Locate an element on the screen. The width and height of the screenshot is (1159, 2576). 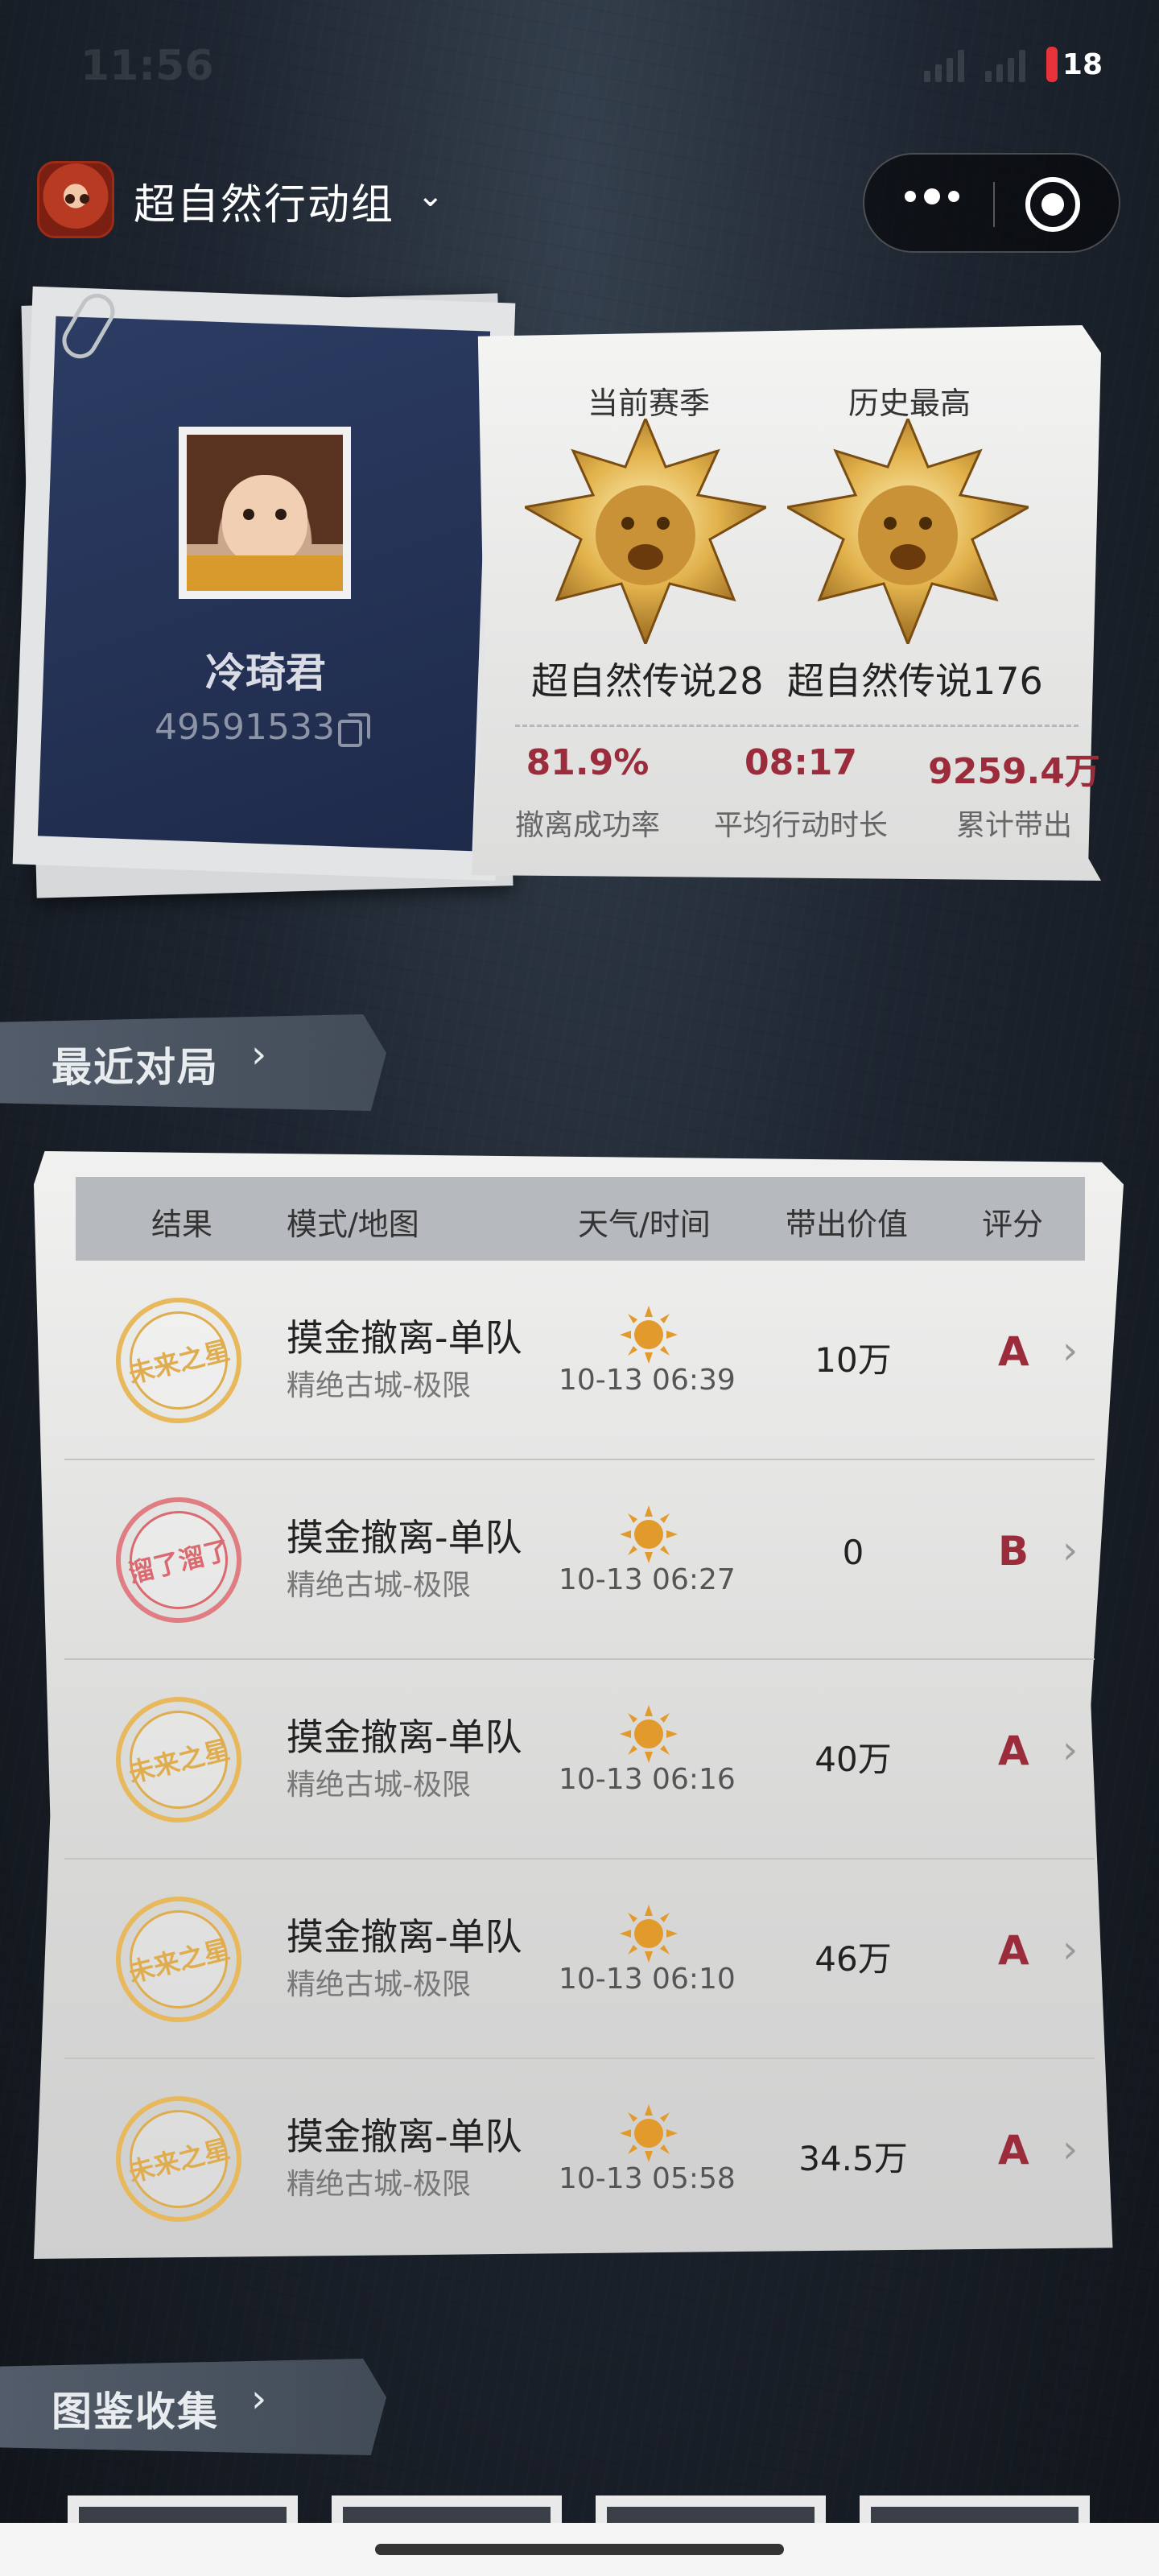
more-icon is located at coordinates (932, 196).